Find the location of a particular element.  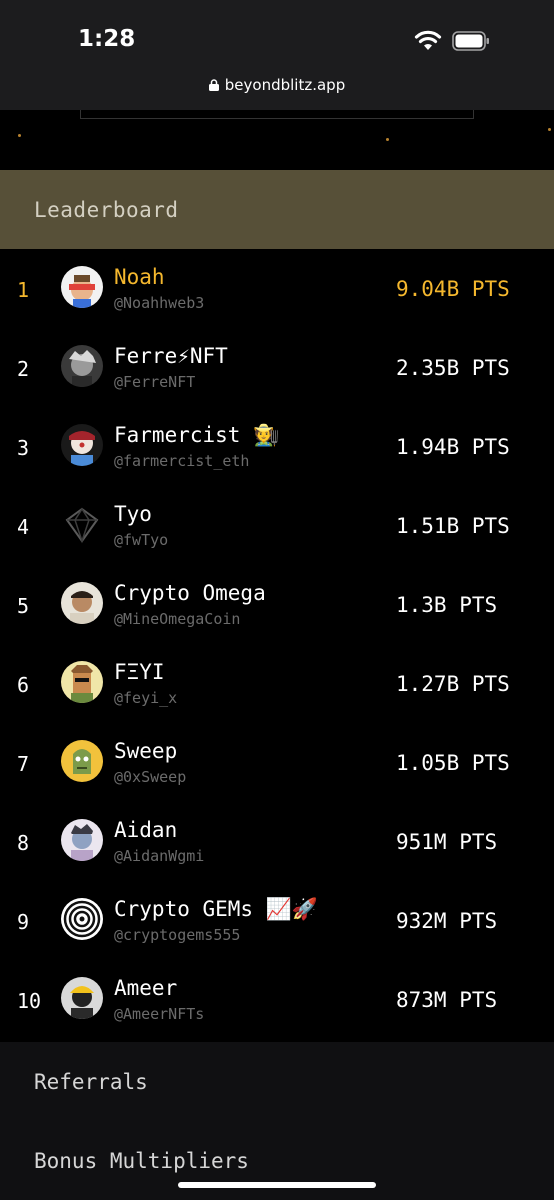

input-box-edge is located at coordinates (277, 114).